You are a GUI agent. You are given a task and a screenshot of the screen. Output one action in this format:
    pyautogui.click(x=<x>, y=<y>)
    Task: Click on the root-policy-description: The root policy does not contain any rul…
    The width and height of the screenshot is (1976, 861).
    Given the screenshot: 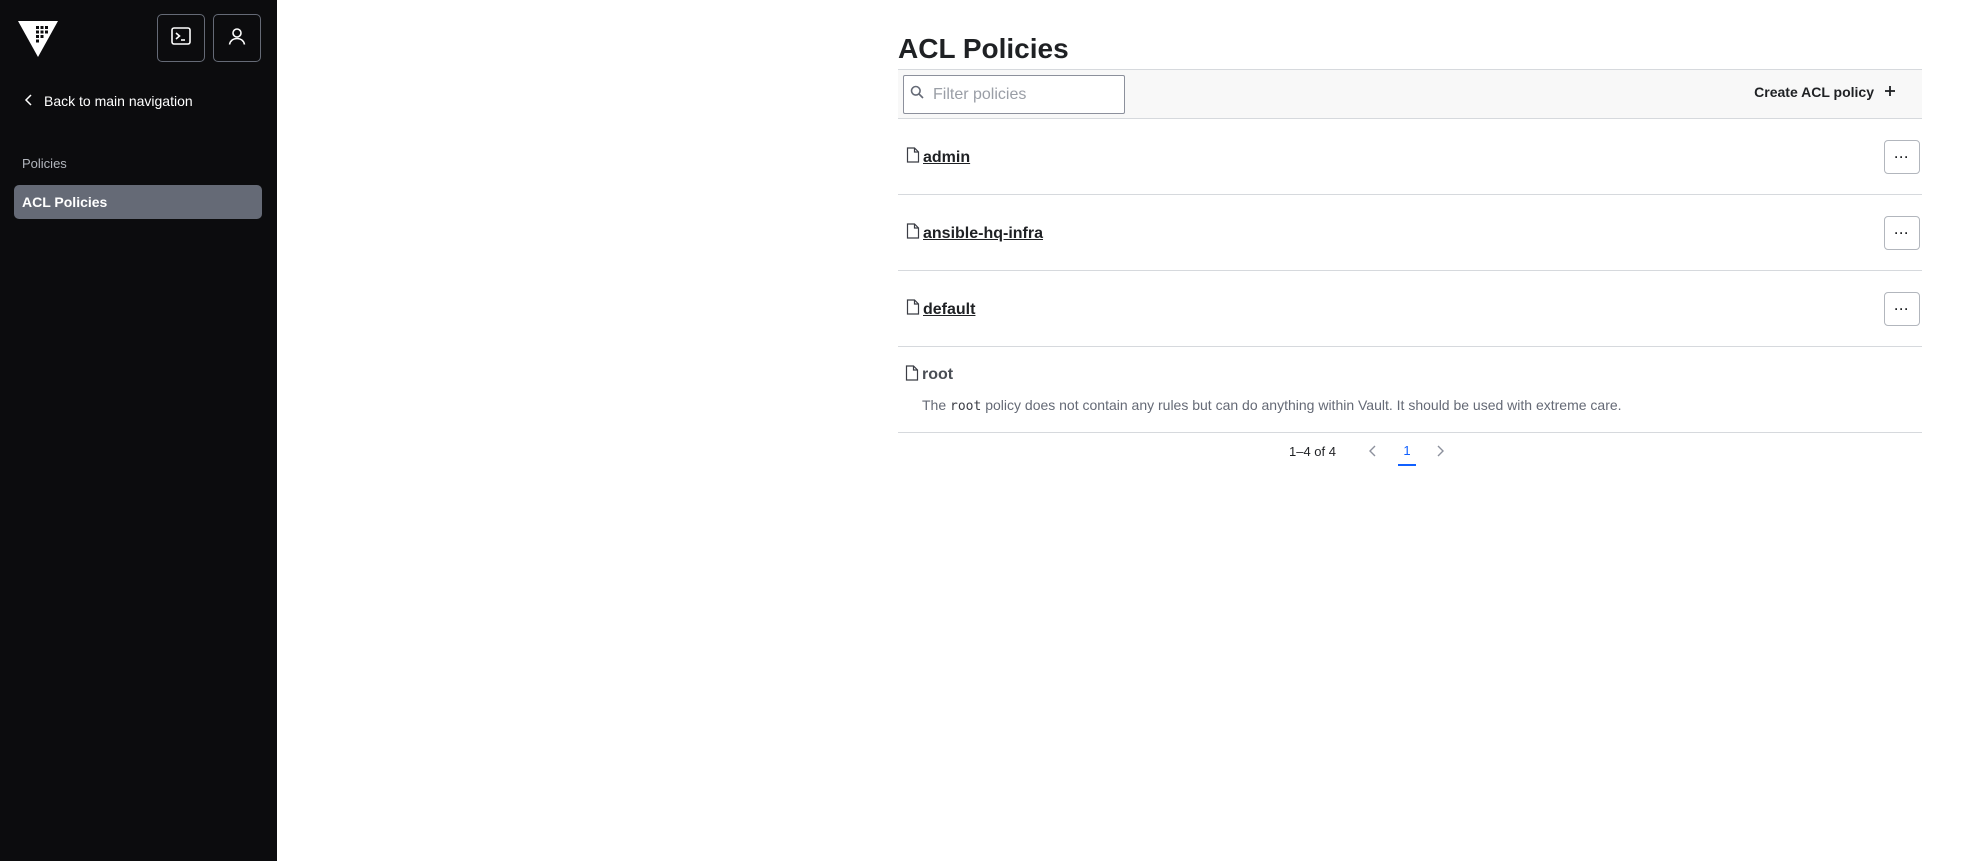 What is the action you would take?
    pyautogui.click(x=1272, y=405)
    